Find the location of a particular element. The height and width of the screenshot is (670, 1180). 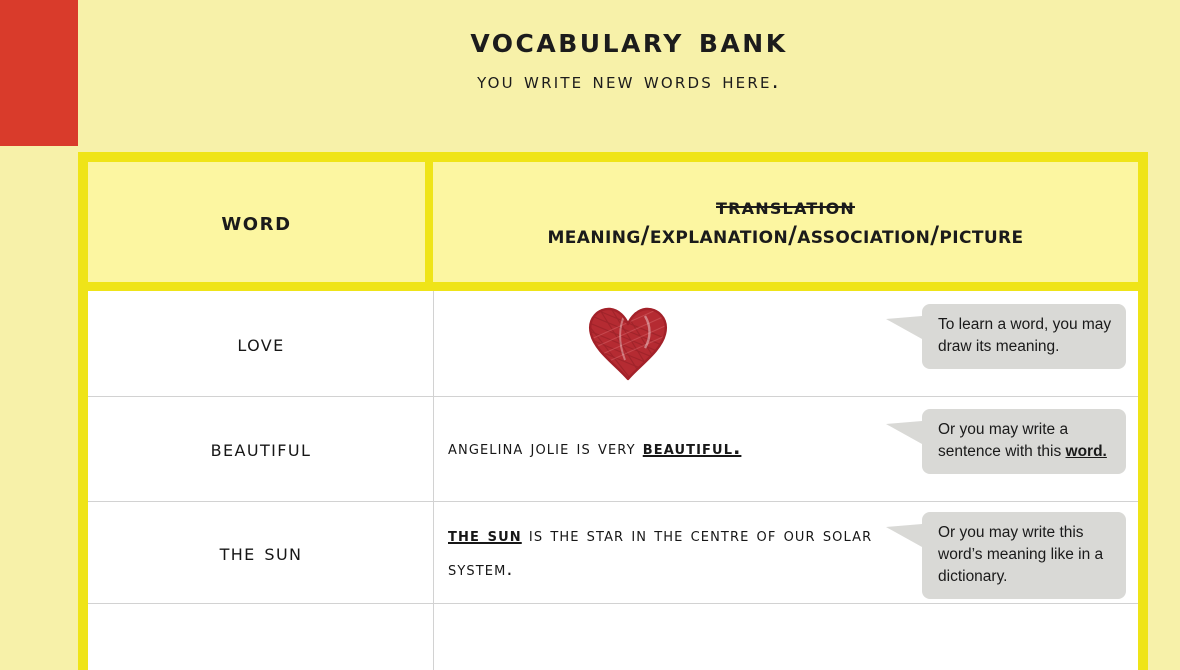

meaning-keyword: The Sun is located at coordinates (485, 535).